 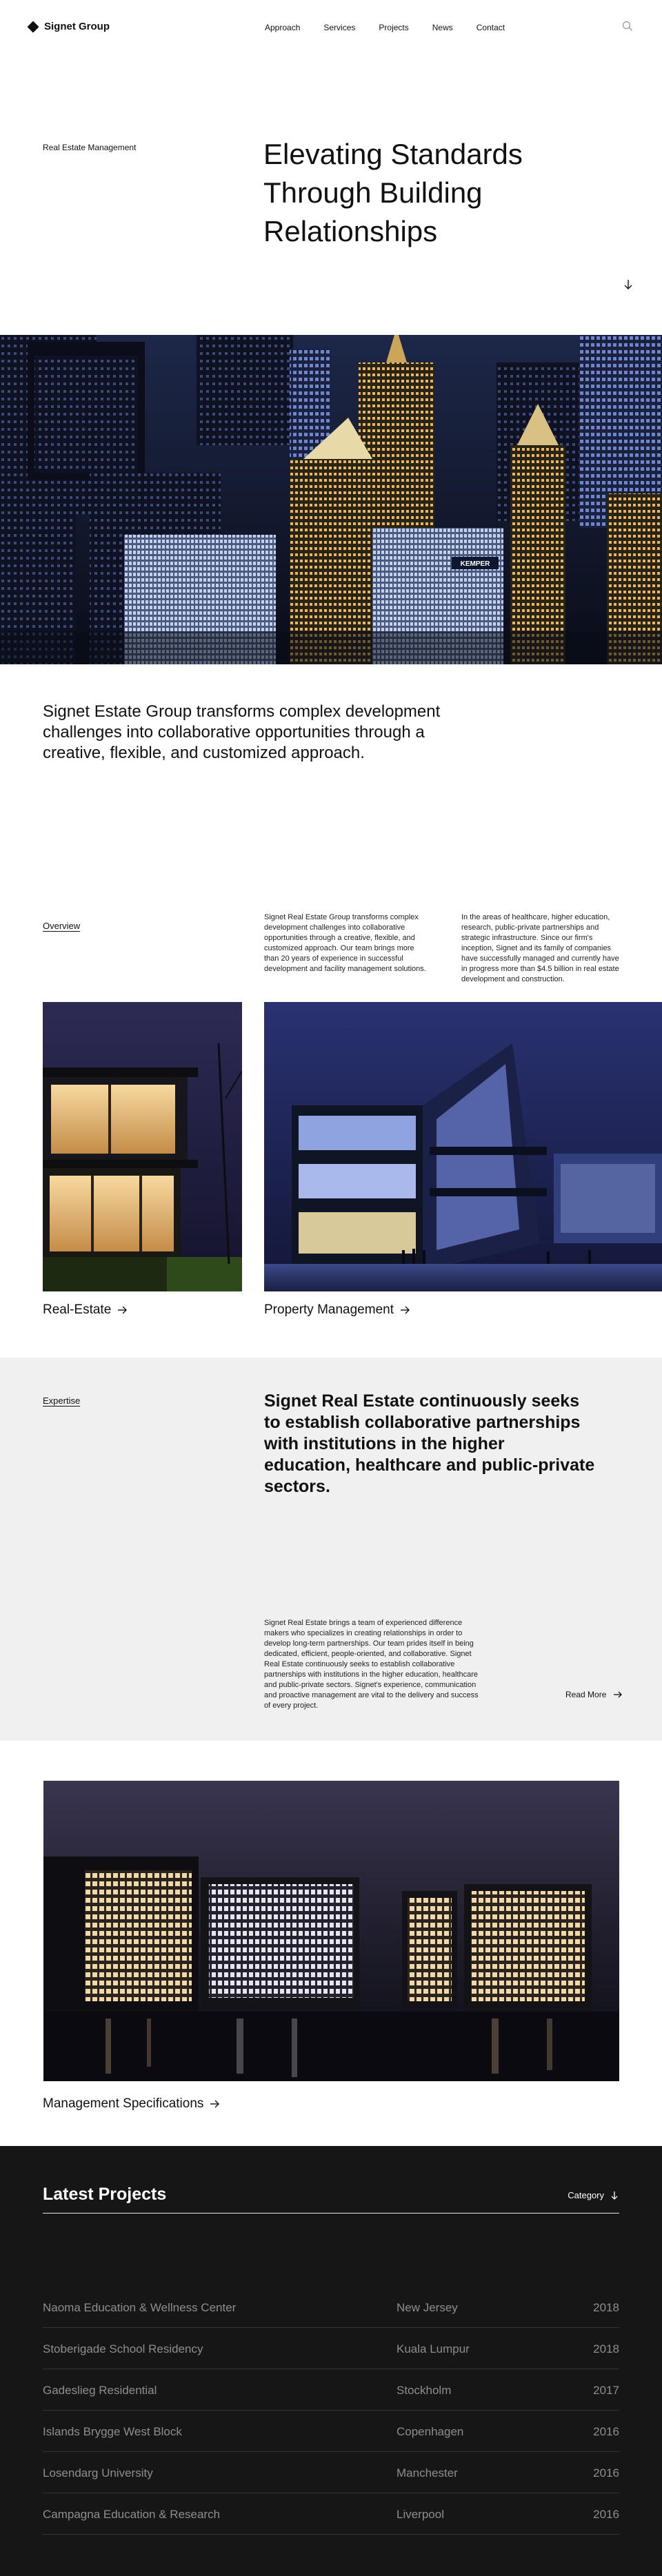 I want to click on projects-title: Latest Projects, so click(x=105, y=2194).